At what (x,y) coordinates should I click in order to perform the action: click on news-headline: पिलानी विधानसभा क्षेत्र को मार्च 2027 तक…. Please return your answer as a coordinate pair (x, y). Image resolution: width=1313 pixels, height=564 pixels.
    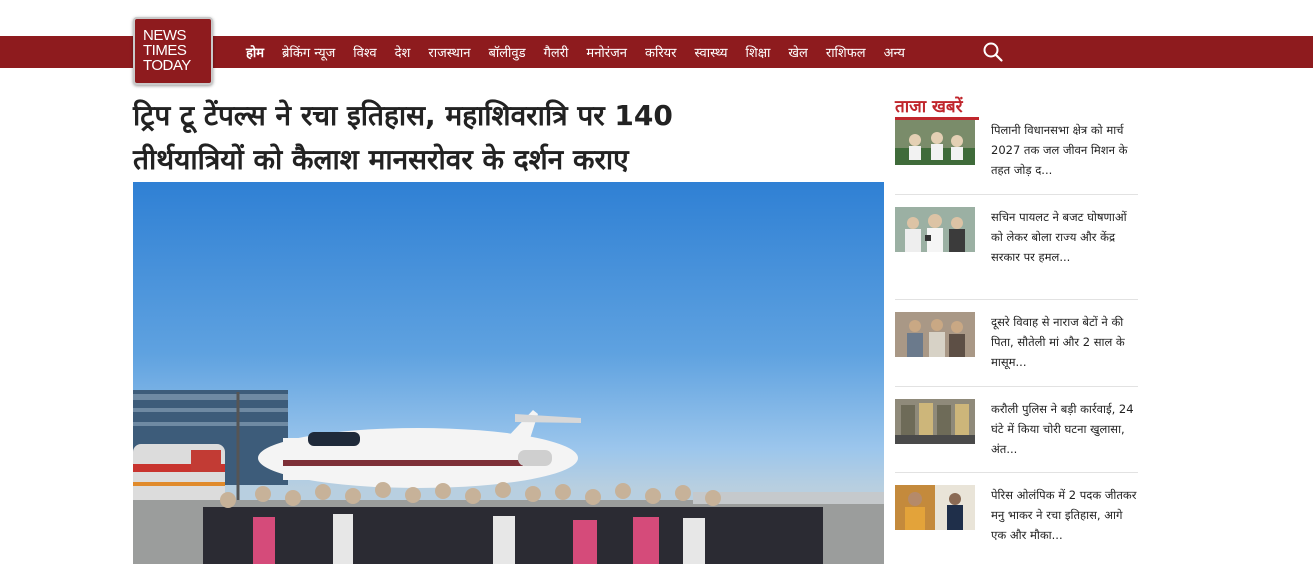
    Looking at the image, I should click on (1066, 150).